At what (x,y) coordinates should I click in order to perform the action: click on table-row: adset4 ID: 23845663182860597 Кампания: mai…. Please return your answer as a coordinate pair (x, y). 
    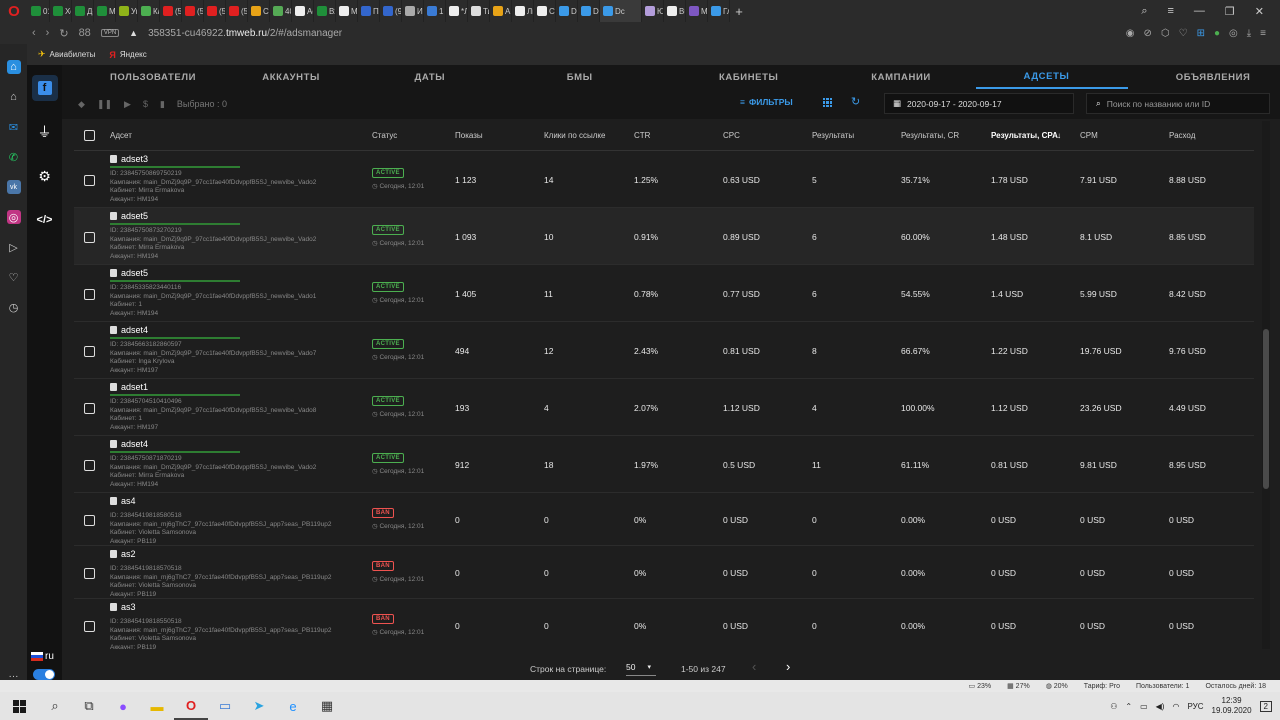
    Looking at the image, I should click on (664, 350).